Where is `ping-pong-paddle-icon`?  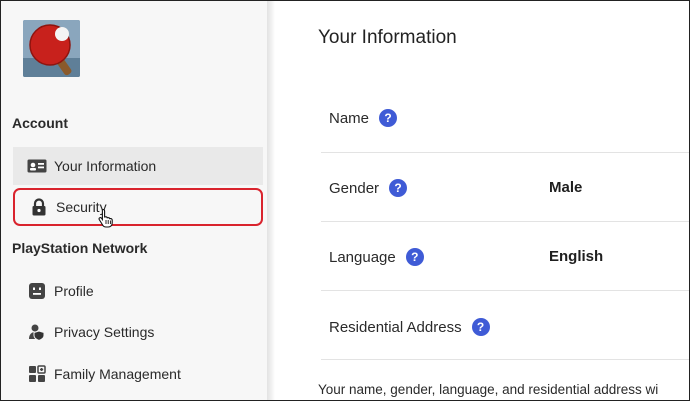
ping-pong-paddle-icon is located at coordinates (51, 48).